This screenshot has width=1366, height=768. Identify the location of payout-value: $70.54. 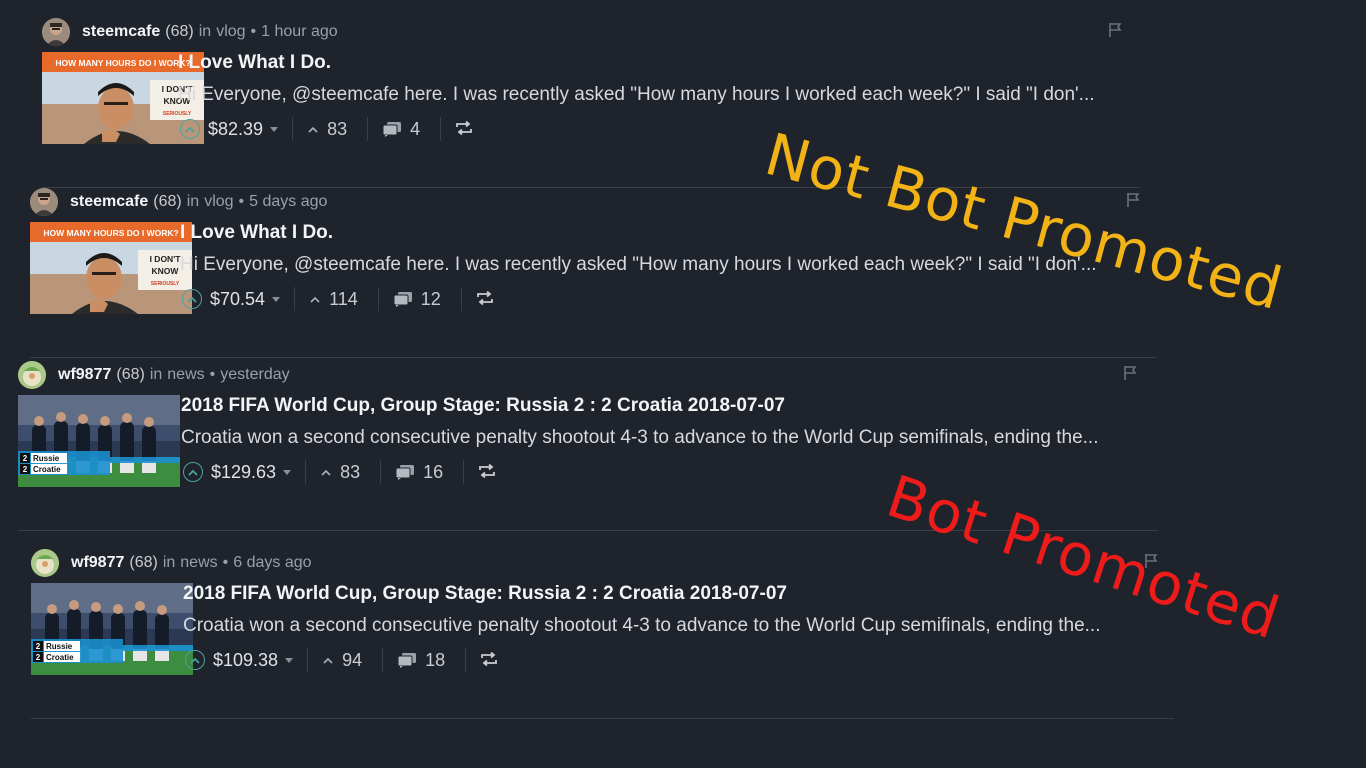
(237, 299).